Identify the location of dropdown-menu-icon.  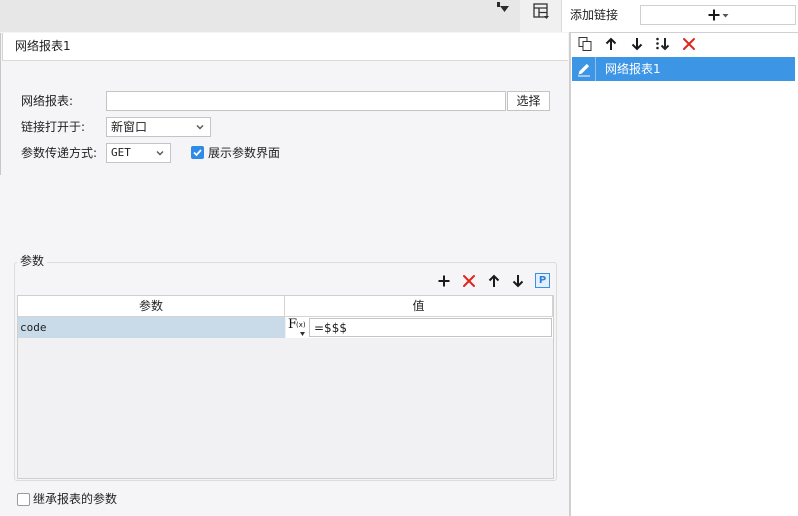
(503, 8).